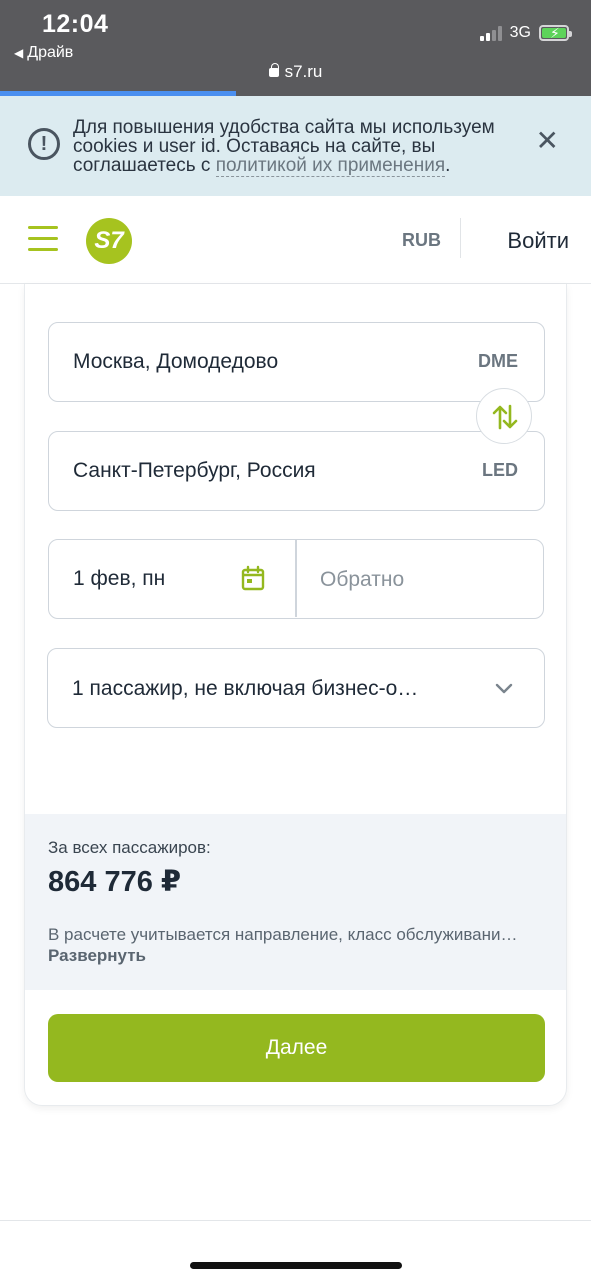  I want to click on back-to-app-link: ◀ Драйв, so click(43, 53).